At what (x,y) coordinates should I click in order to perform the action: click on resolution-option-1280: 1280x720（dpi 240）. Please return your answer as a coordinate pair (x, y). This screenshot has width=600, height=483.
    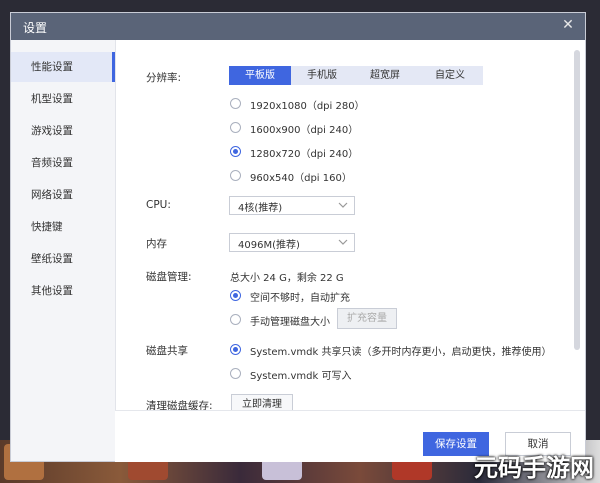
    Looking at the image, I should click on (304, 154).